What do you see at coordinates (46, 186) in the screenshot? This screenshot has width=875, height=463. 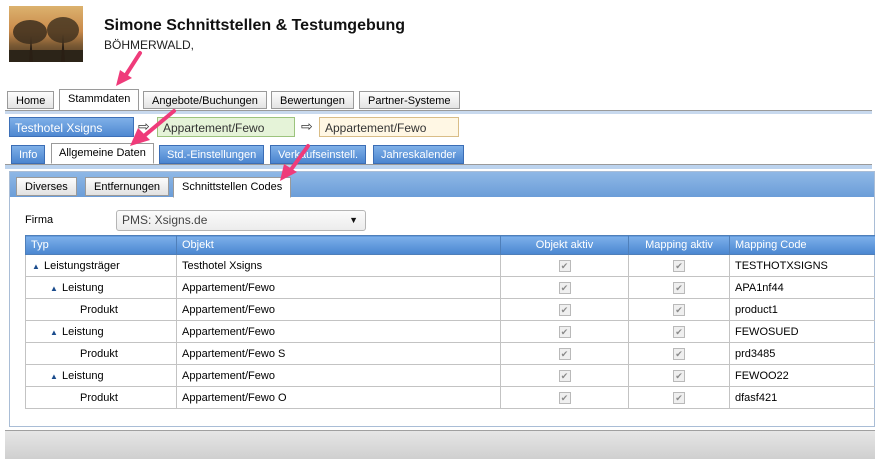 I see `tab-diverses: Diverses` at bounding box center [46, 186].